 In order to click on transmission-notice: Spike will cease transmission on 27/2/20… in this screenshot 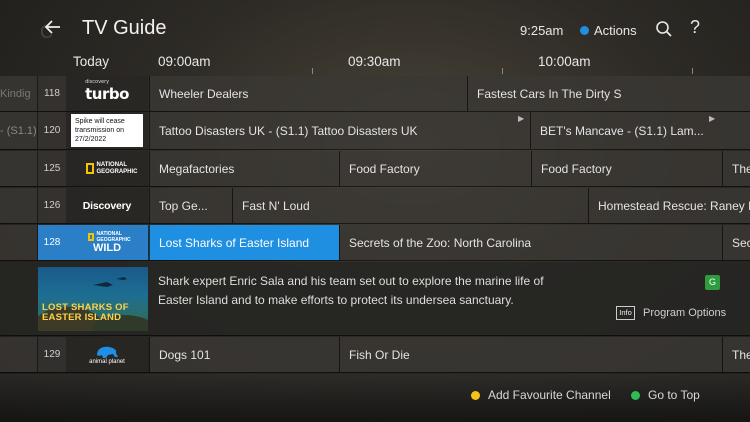, I will do `click(107, 130)`.